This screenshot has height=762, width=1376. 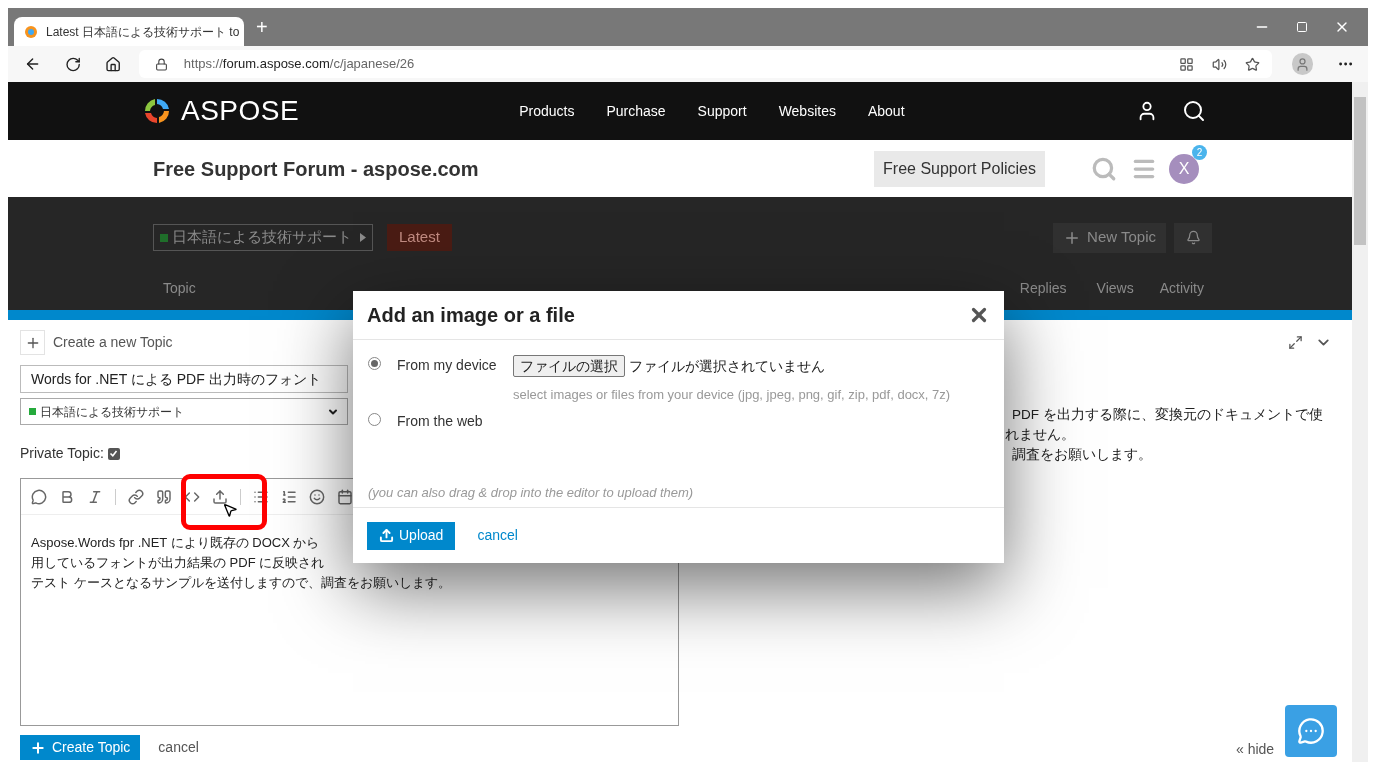 I want to click on profile-icon, so click(x=1302, y=64).